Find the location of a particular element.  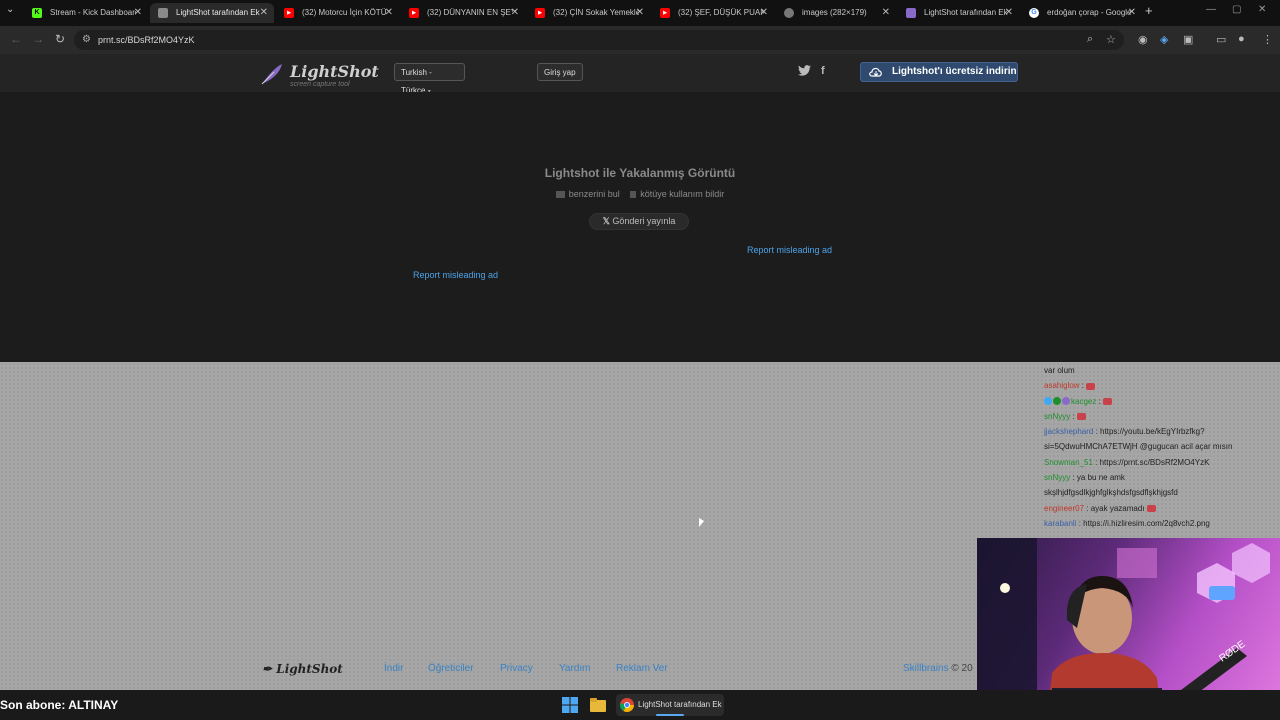

report-misleading-ad-link-right: Report misleading ad is located at coordinates (789, 250).